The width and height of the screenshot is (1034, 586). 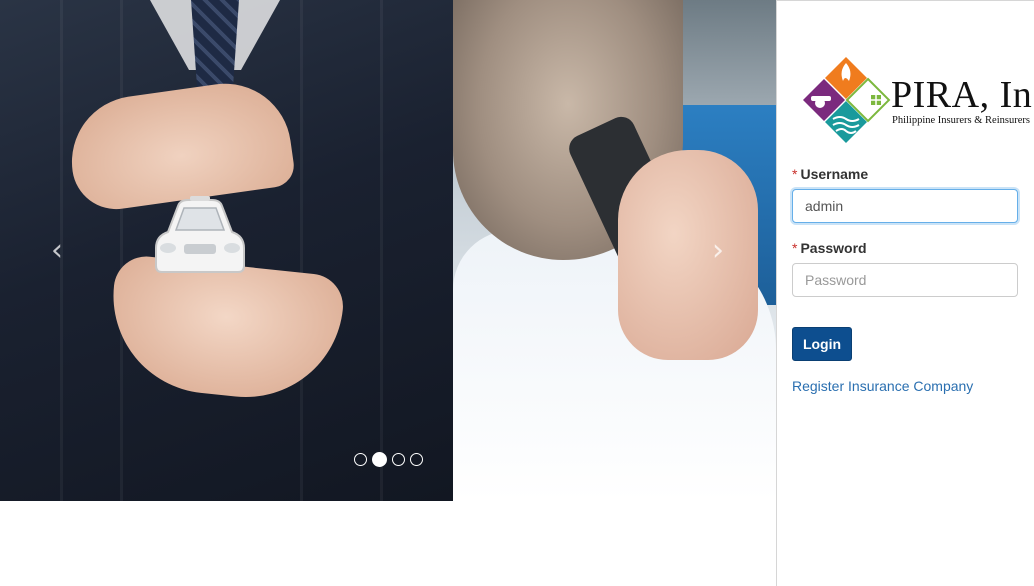 I want to click on carousel-next-button: ›, so click(x=718, y=251).